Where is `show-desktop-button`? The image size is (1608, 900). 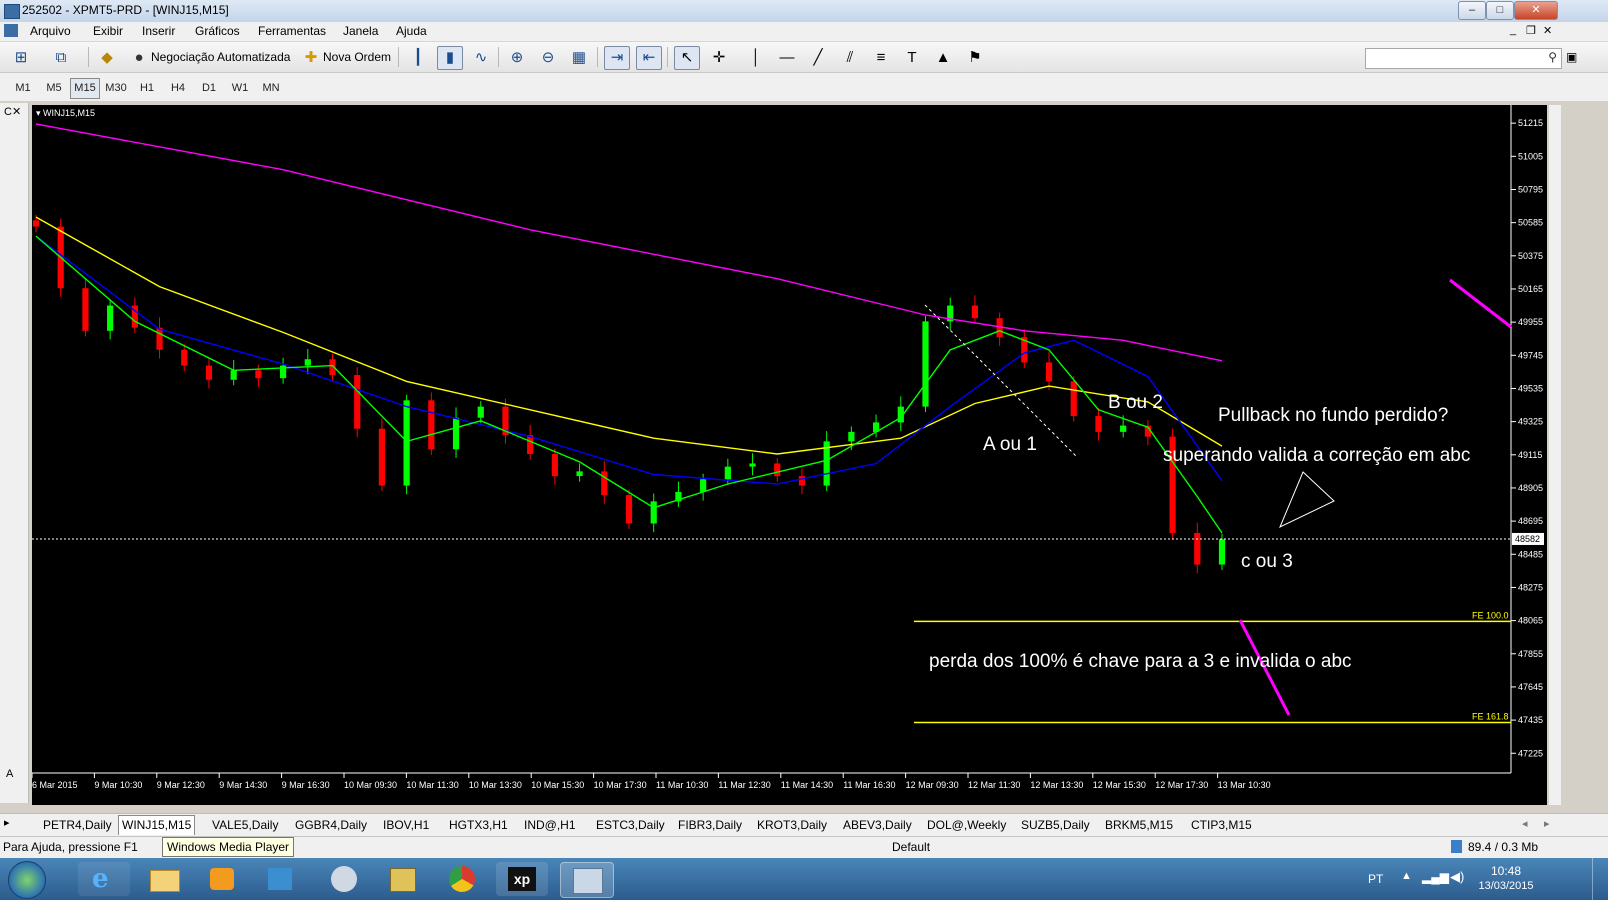 show-desktop-button is located at coordinates (1600, 879).